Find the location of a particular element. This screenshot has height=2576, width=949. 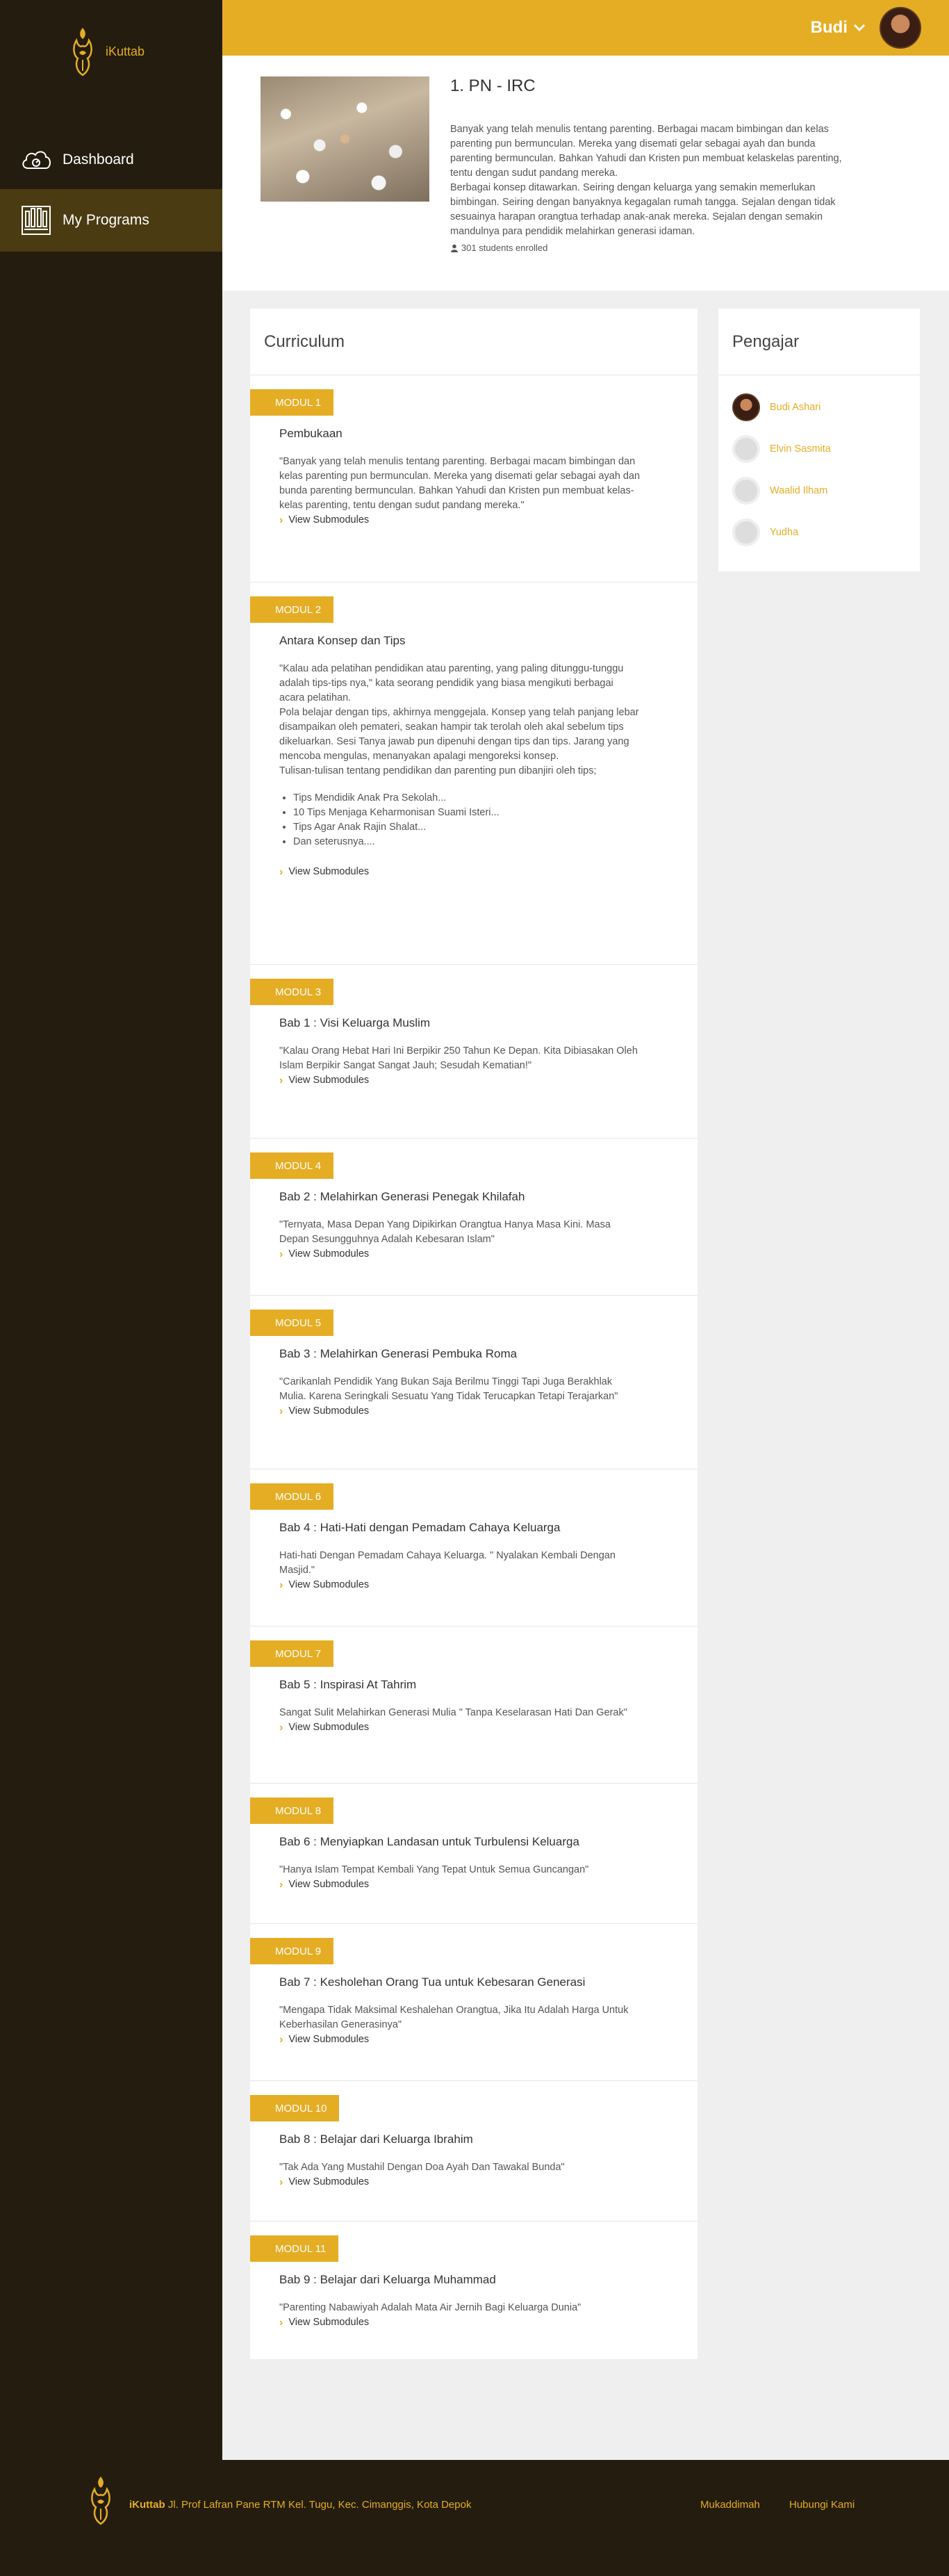

footer-link-mukaddimah: Mukaddimah is located at coordinates (730, 2505).